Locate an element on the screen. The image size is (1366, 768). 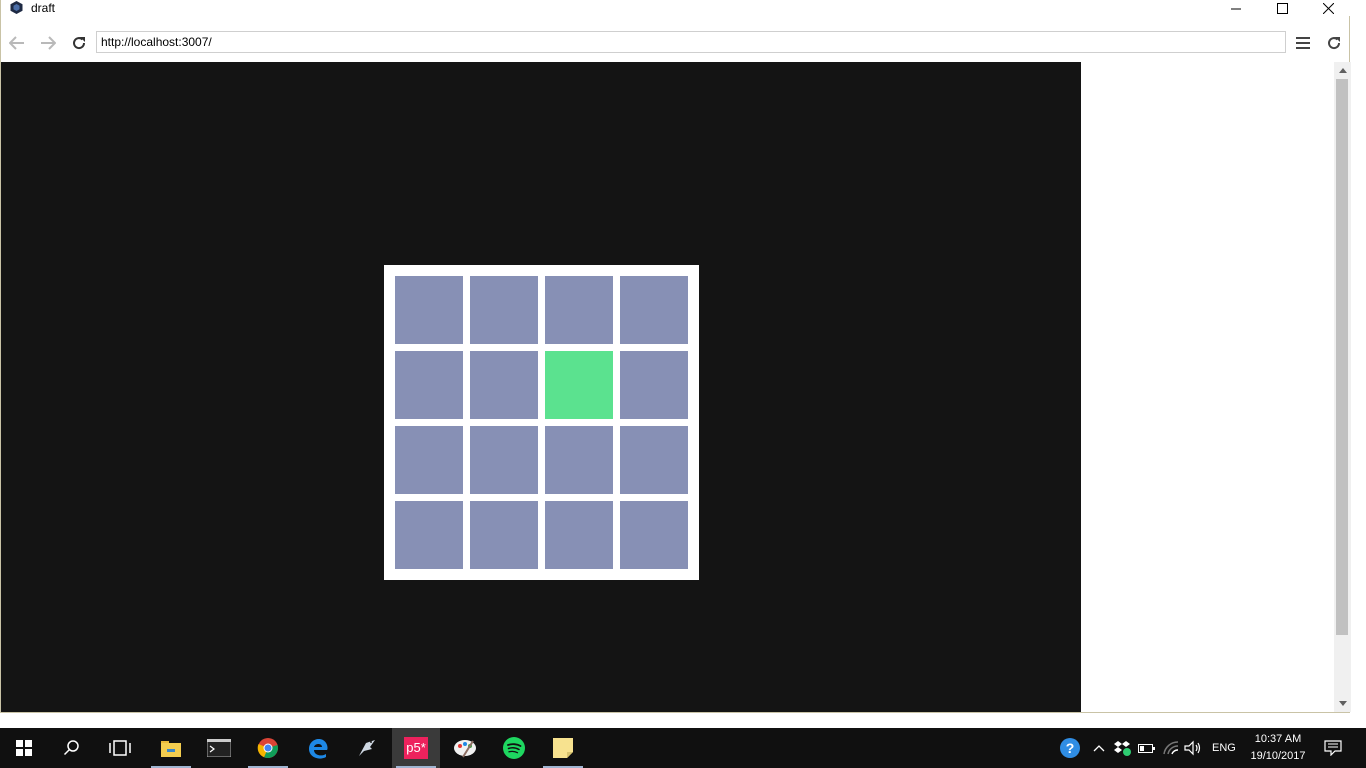
app-icon is located at coordinates (16, 7).